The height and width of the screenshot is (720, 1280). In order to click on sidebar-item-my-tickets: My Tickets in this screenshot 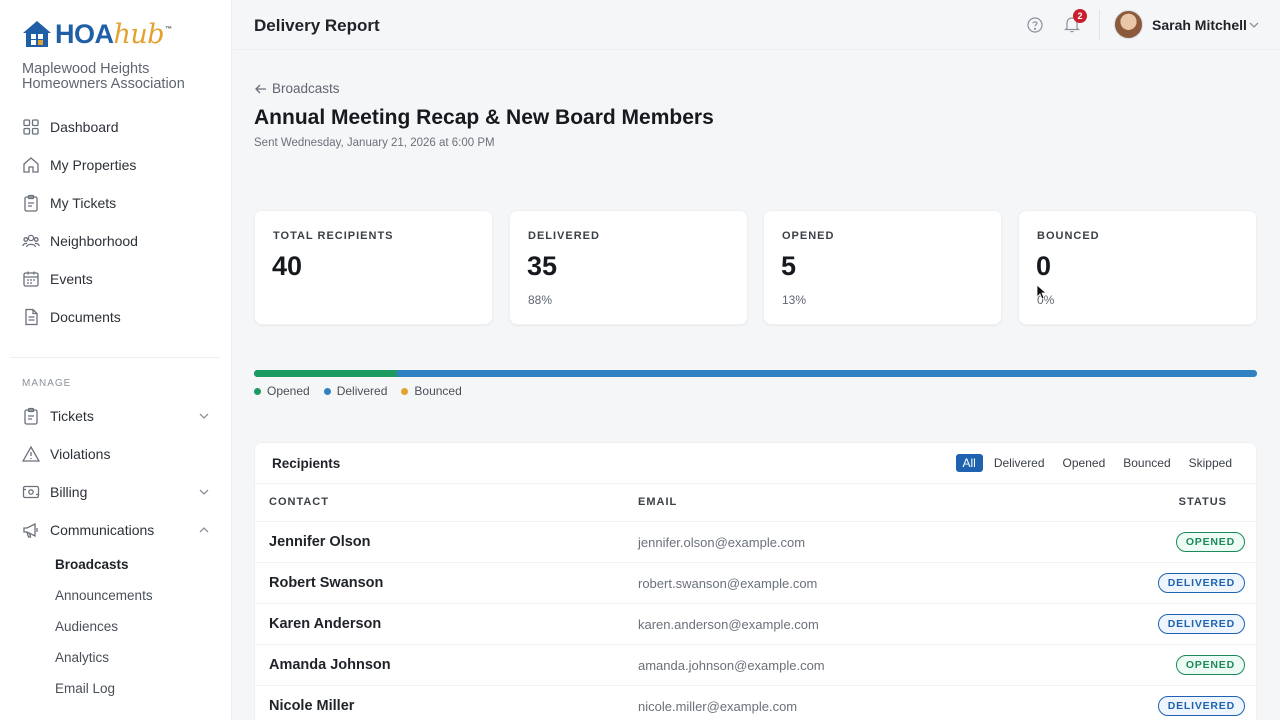, I will do `click(117, 203)`.